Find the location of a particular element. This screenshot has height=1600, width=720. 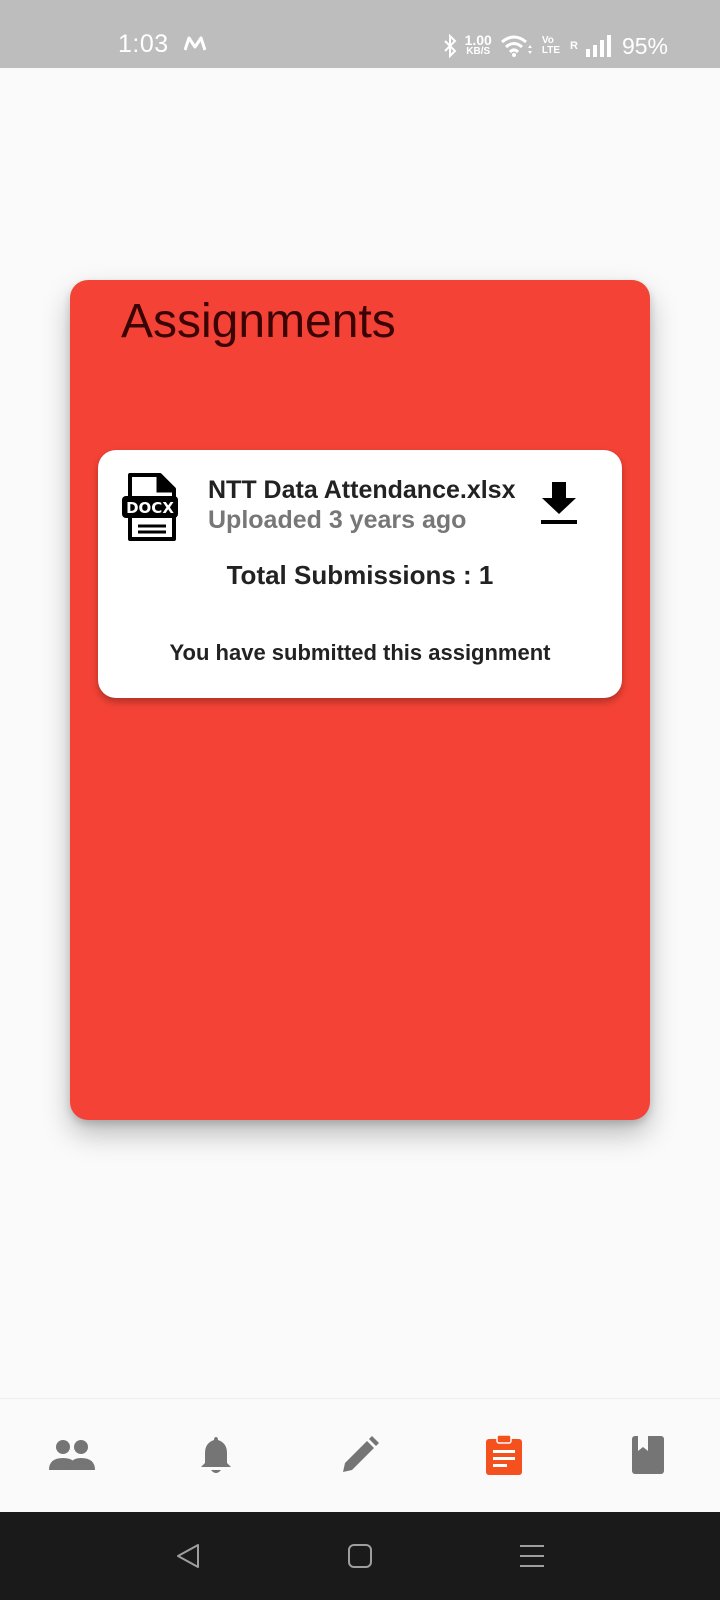

system-navigation-bar is located at coordinates (360, 1556).